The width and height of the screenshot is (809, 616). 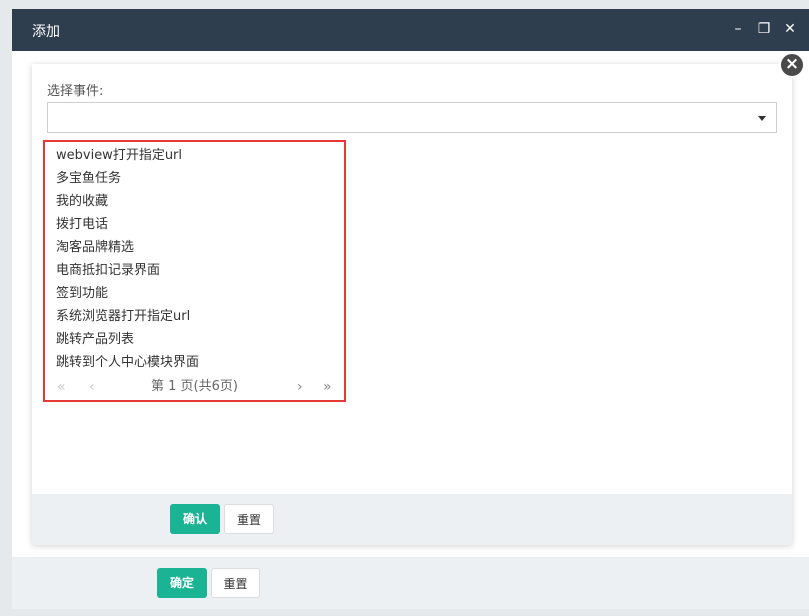 What do you see at coordinates (327, 387) in the screenshot?
I see `last-page-icon: »` at bounding box center [327, 387].